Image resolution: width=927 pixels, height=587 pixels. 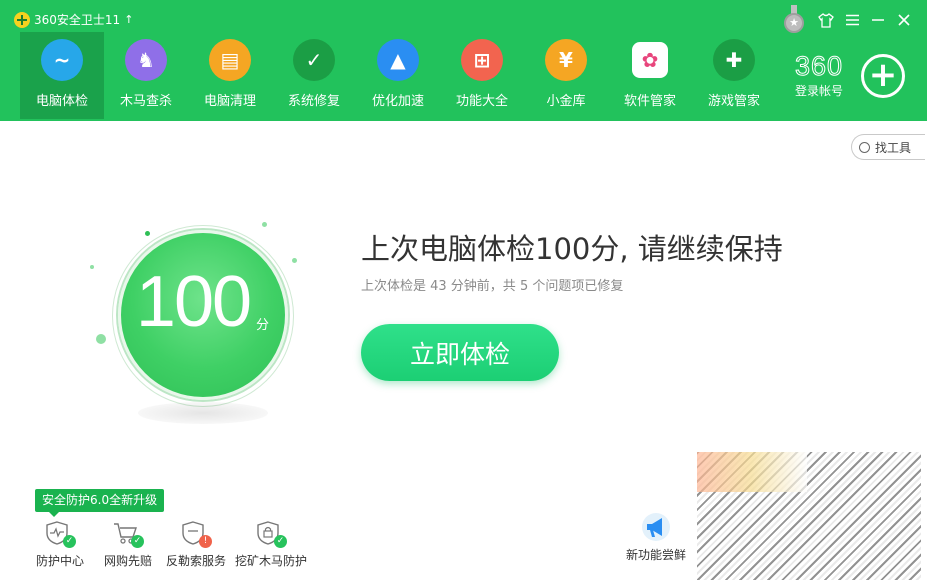 I want to click on nav-tab-vault: ¥ 小金库, so click(x=566, y=75).